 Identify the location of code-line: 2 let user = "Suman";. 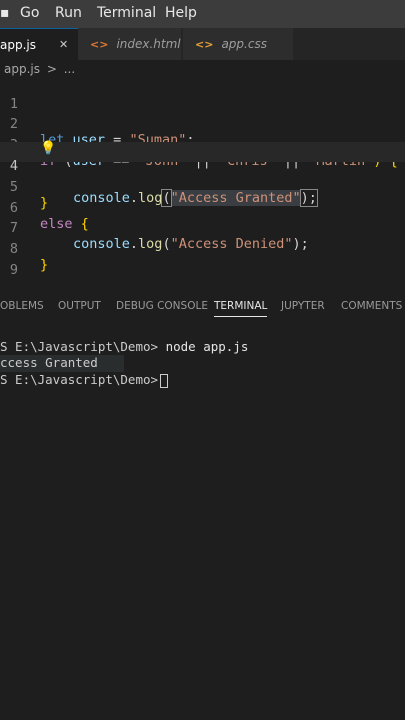
(202, 124).